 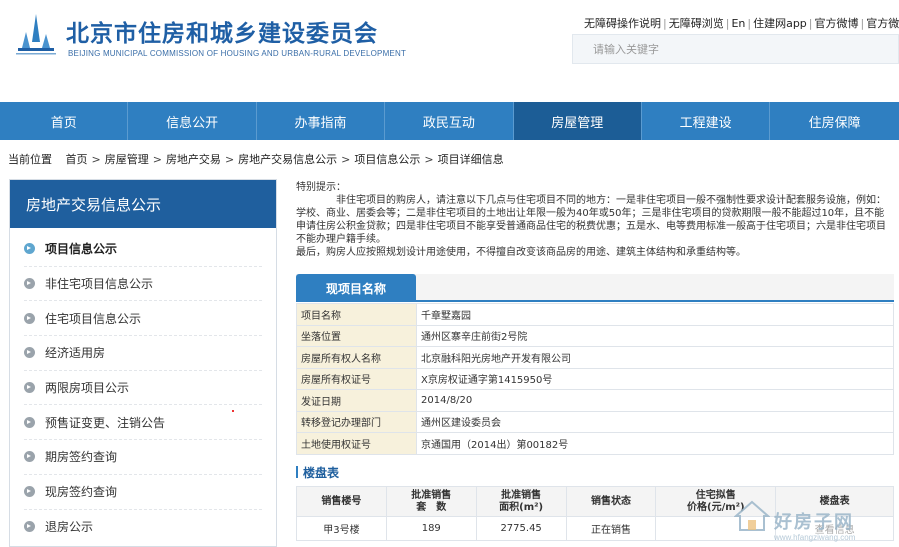 What do you see at coordinates (696, 23) in the screenshot?
I see `top-link-accessible-browse: 无障碍浏览` at bounding box center [696, 23].